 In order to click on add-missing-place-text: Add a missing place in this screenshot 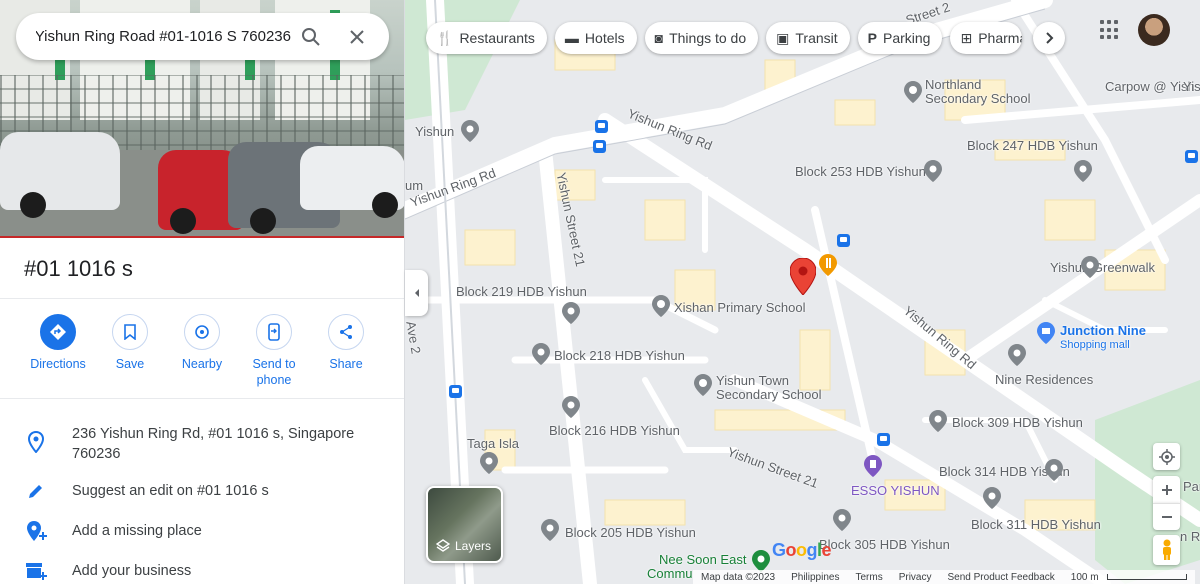, I will do `click(137, 531)`.